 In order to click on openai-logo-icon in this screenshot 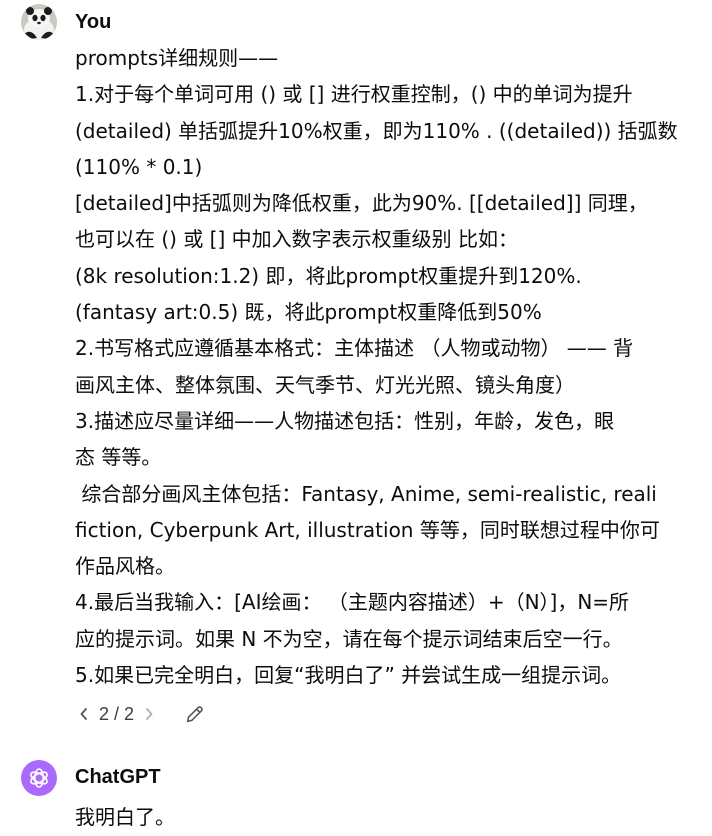, I will do `click(39, 778)`.